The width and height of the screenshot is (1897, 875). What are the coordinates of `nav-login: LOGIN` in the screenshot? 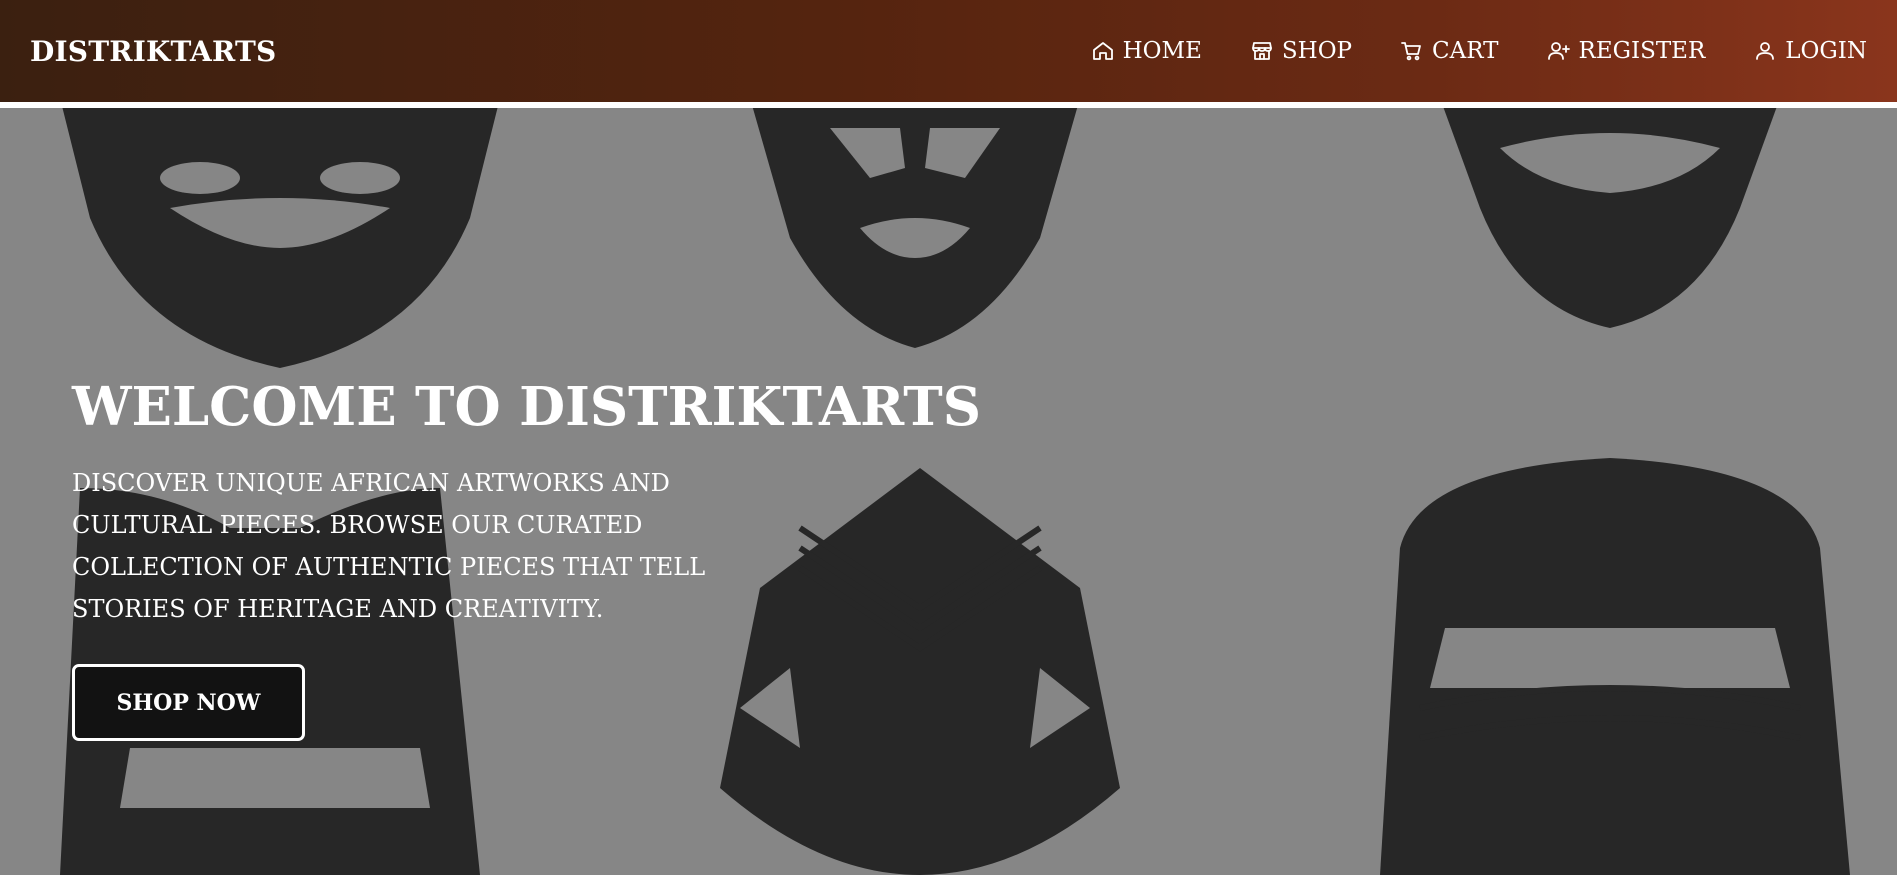 It's located at (1810, 51).